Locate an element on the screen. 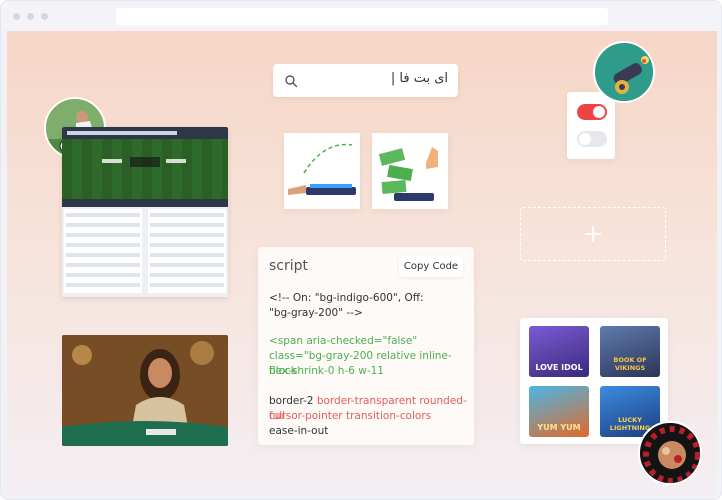 The image size is (722, 500). code-line: flex-shrink-0 h-6 w-11 is located at coordinates (326, 371).